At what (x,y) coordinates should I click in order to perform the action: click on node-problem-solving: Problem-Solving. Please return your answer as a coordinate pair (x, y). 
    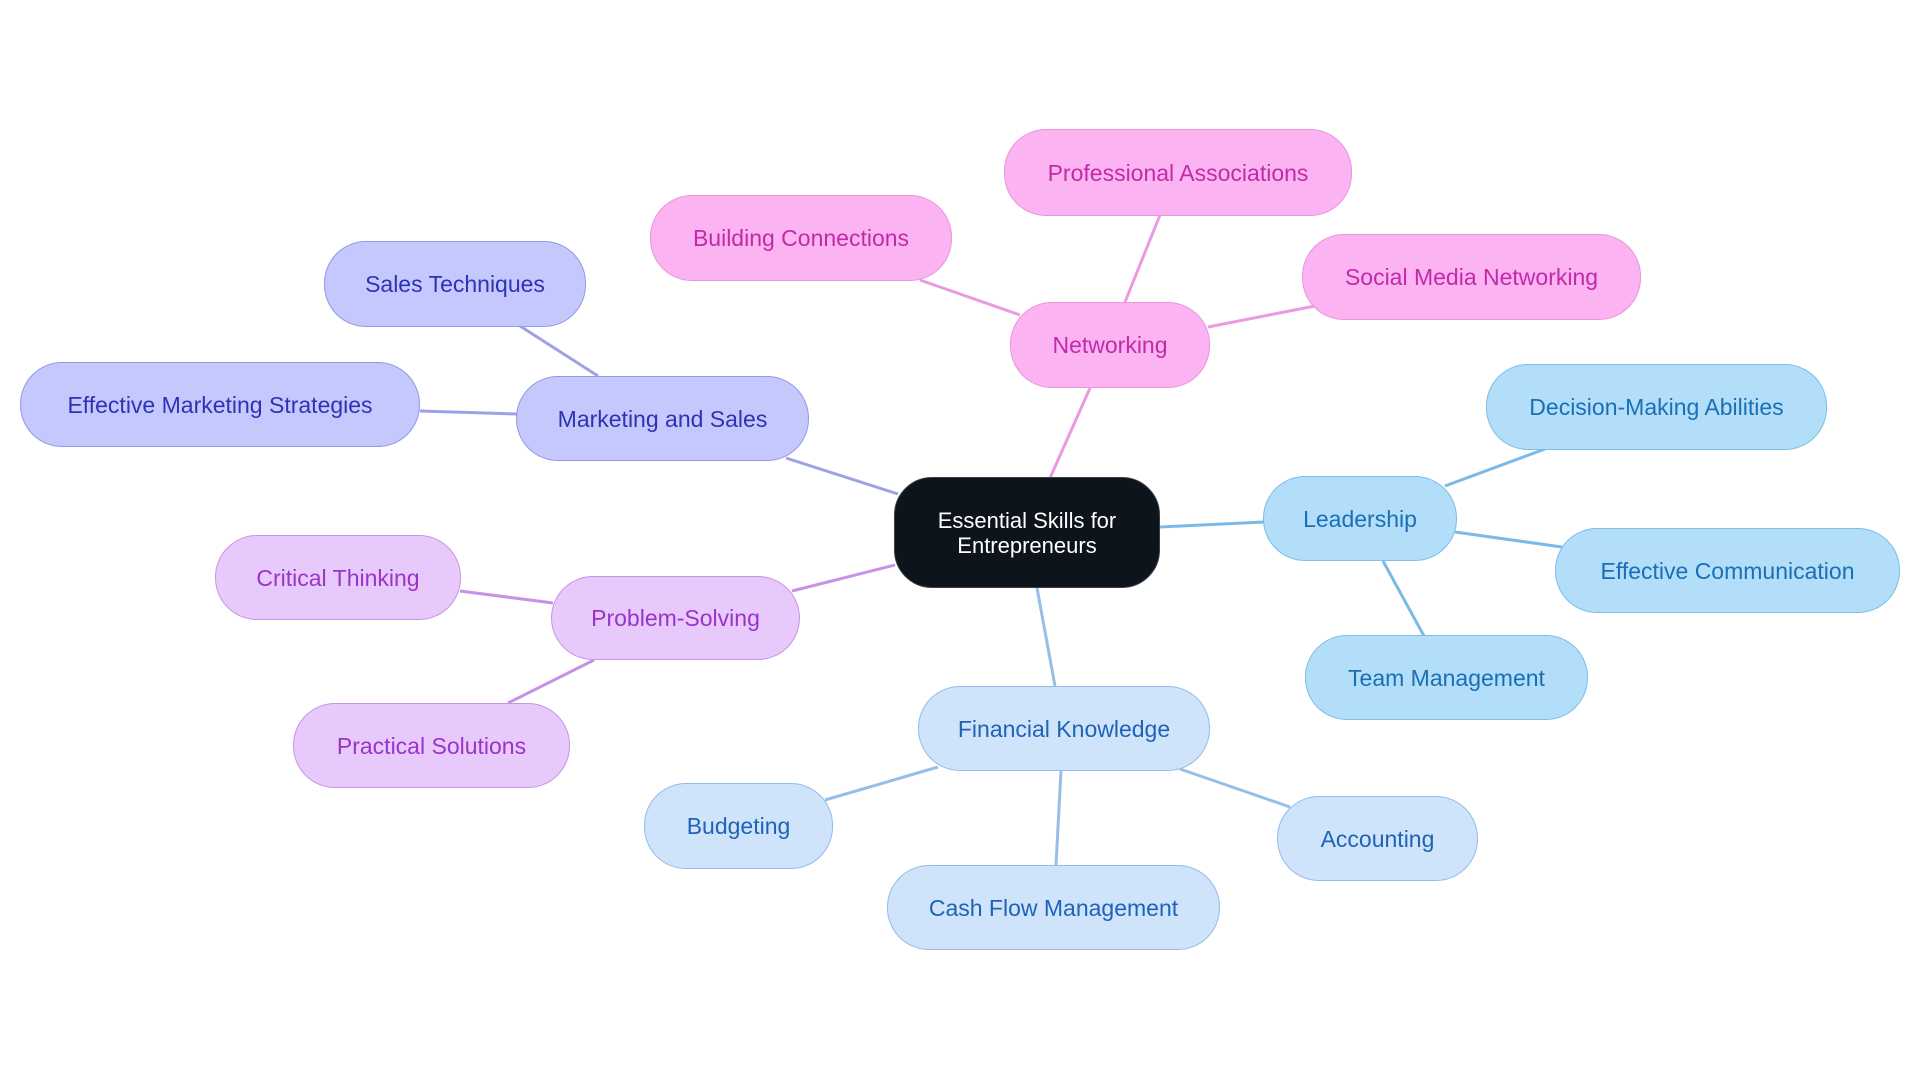
    Looking at the image, I should click on (675, 618).